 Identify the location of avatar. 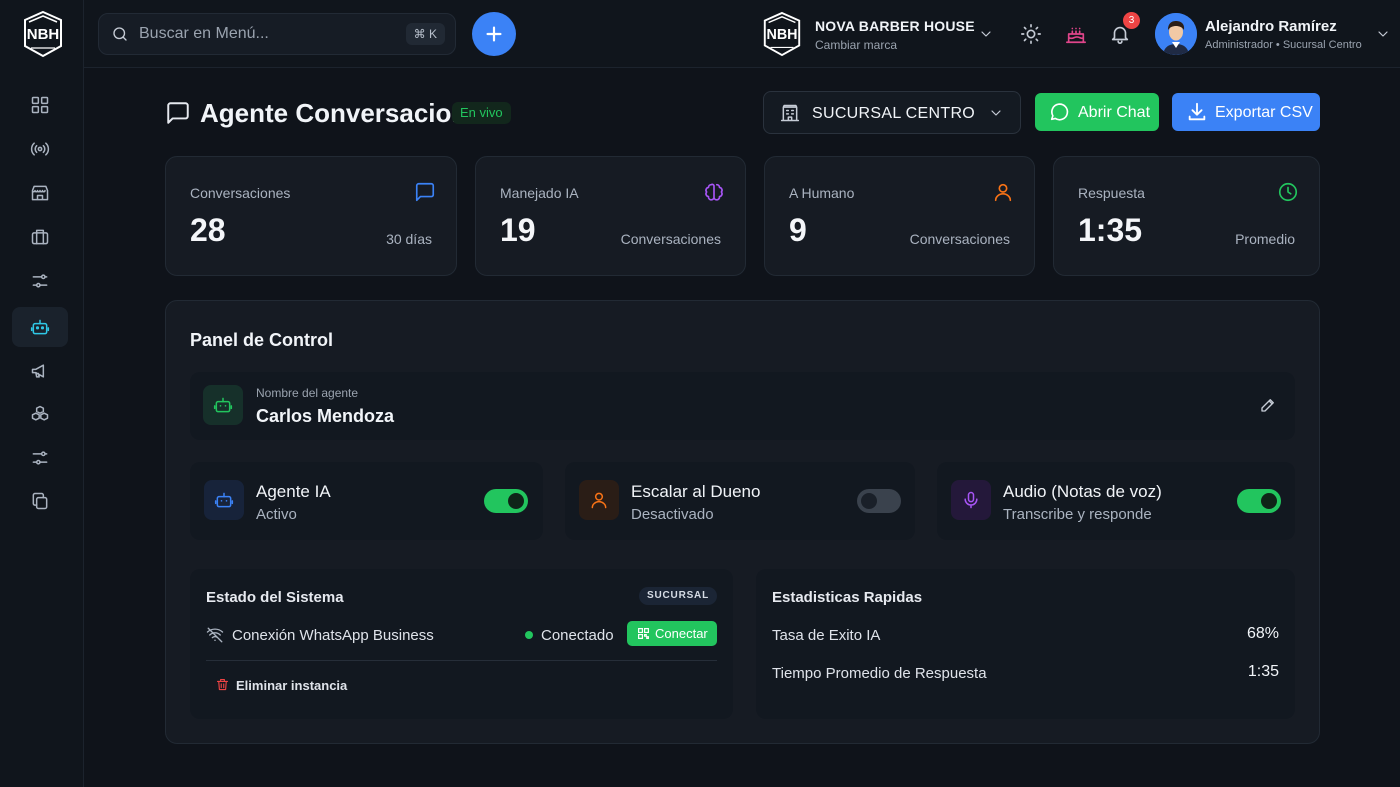
(1176, 34).